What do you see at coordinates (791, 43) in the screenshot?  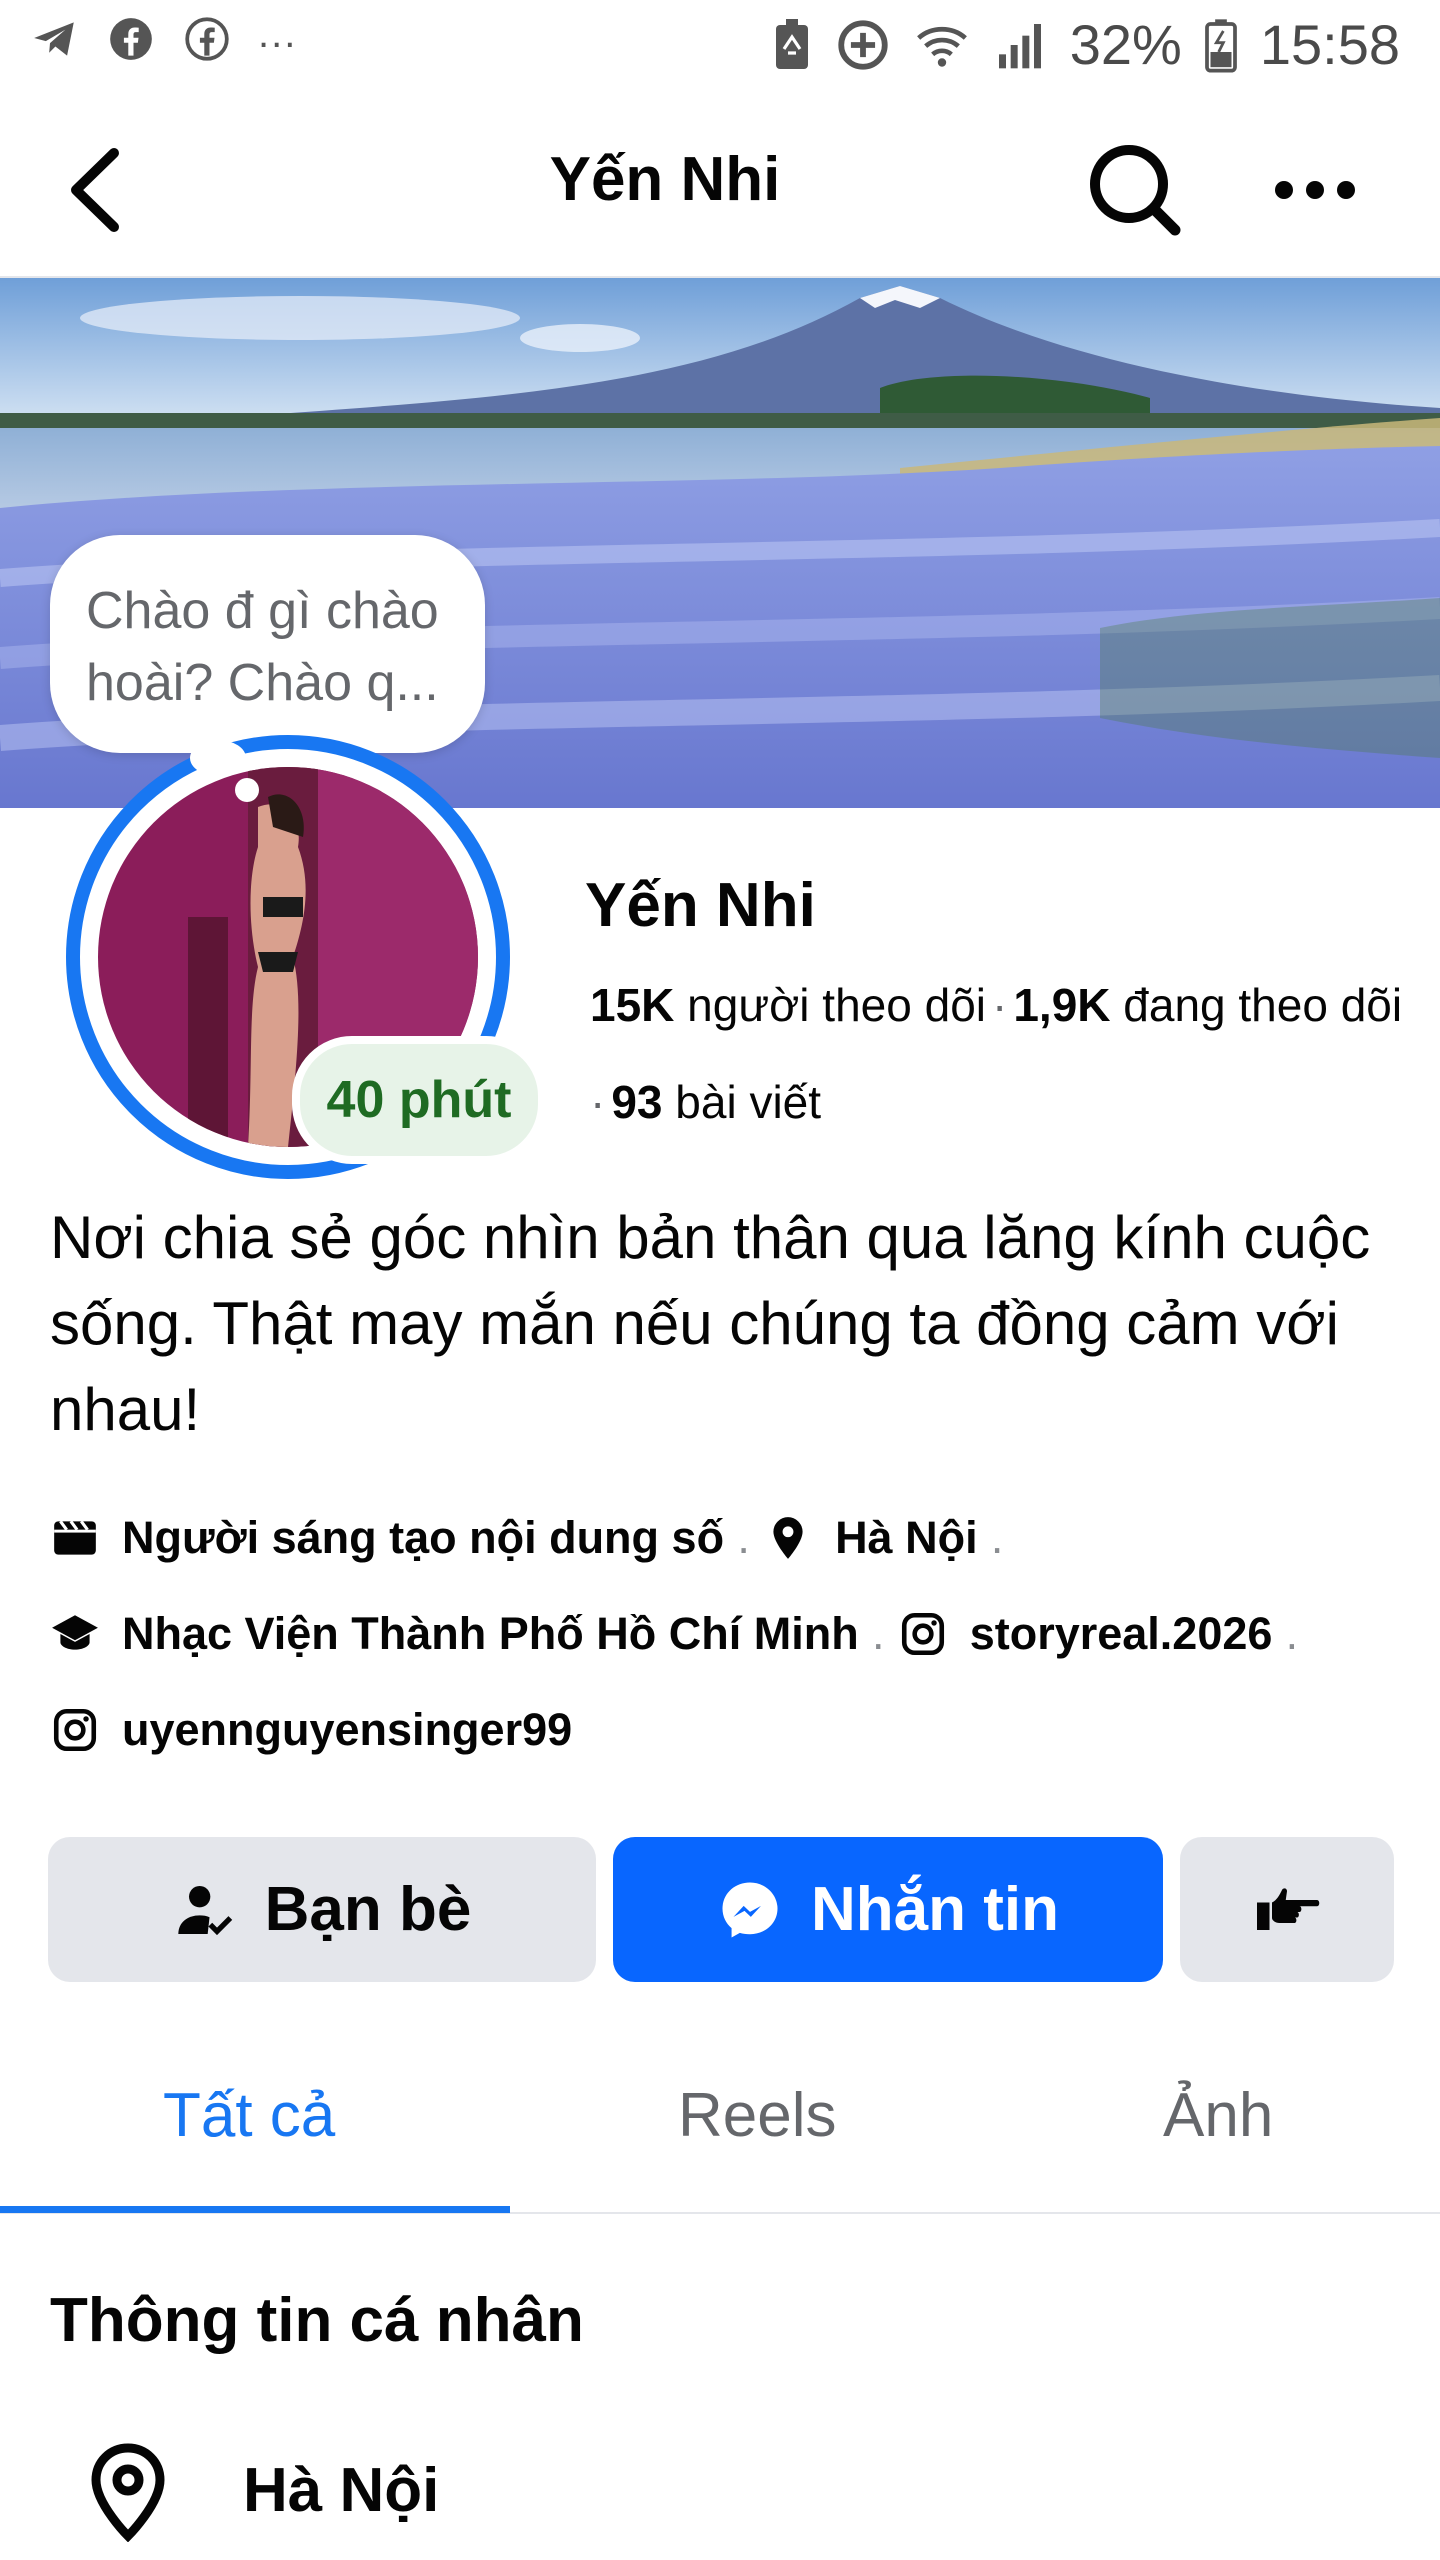 I see `battery-saver-icon` at bounding box center [791, 43].